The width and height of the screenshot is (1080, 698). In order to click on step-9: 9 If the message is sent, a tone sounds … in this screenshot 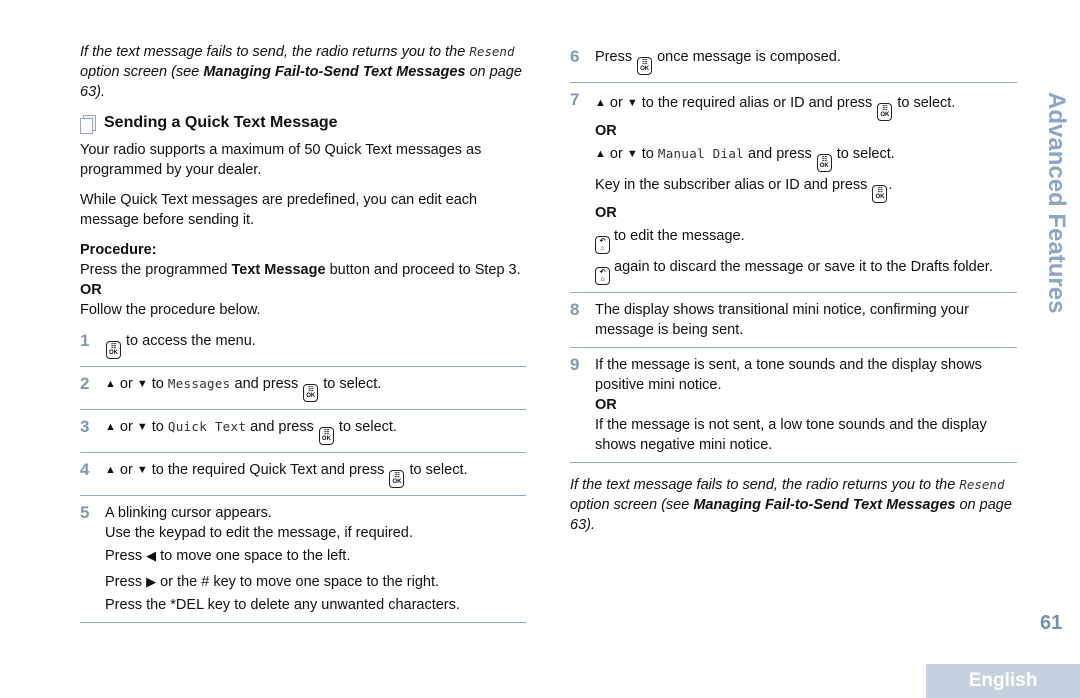, I will do `click(793, 405)`.